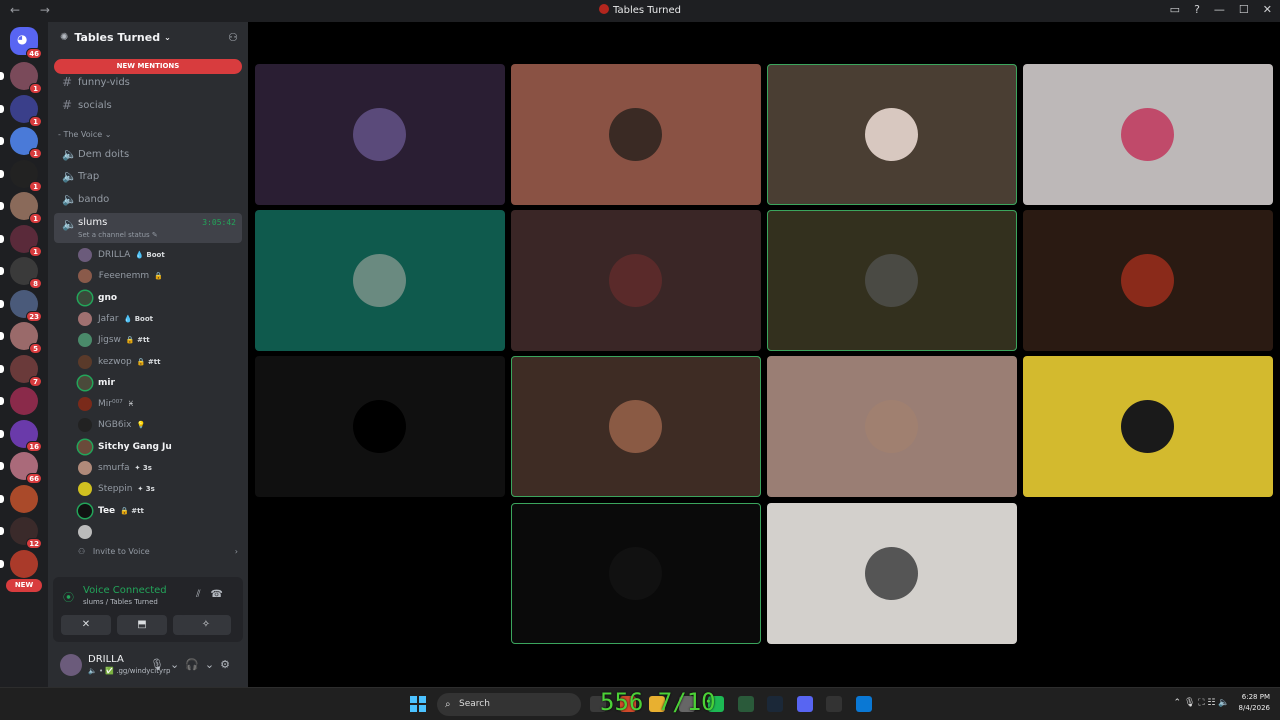 The image size is (1280, 720). Describe the element at coordinates (222, 594) in the screenshot. I see `disconnect-icon: ☎` at that location.